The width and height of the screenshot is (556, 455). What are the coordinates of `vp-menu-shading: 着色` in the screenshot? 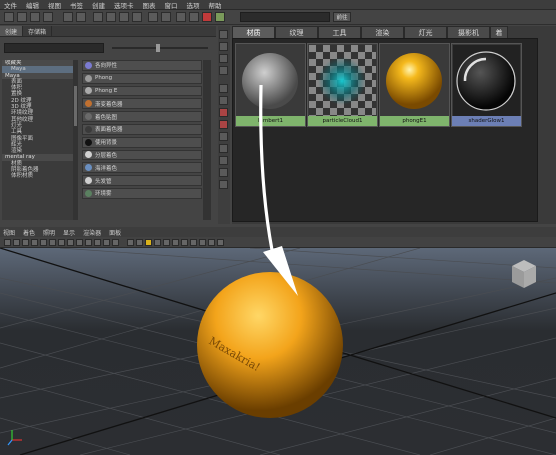 It's located at (29, 232).